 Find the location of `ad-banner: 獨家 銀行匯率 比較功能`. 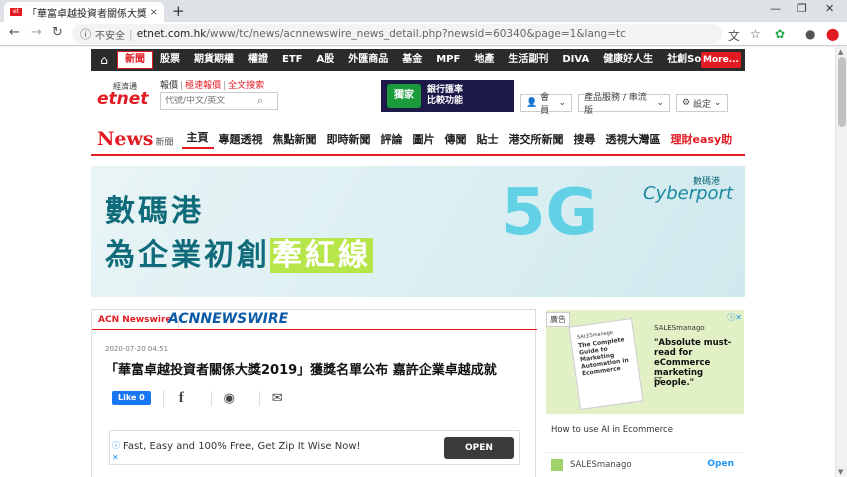

ad-banner: 獨家 銀行匯率 比較功能 is located at coordinates (447, 96).